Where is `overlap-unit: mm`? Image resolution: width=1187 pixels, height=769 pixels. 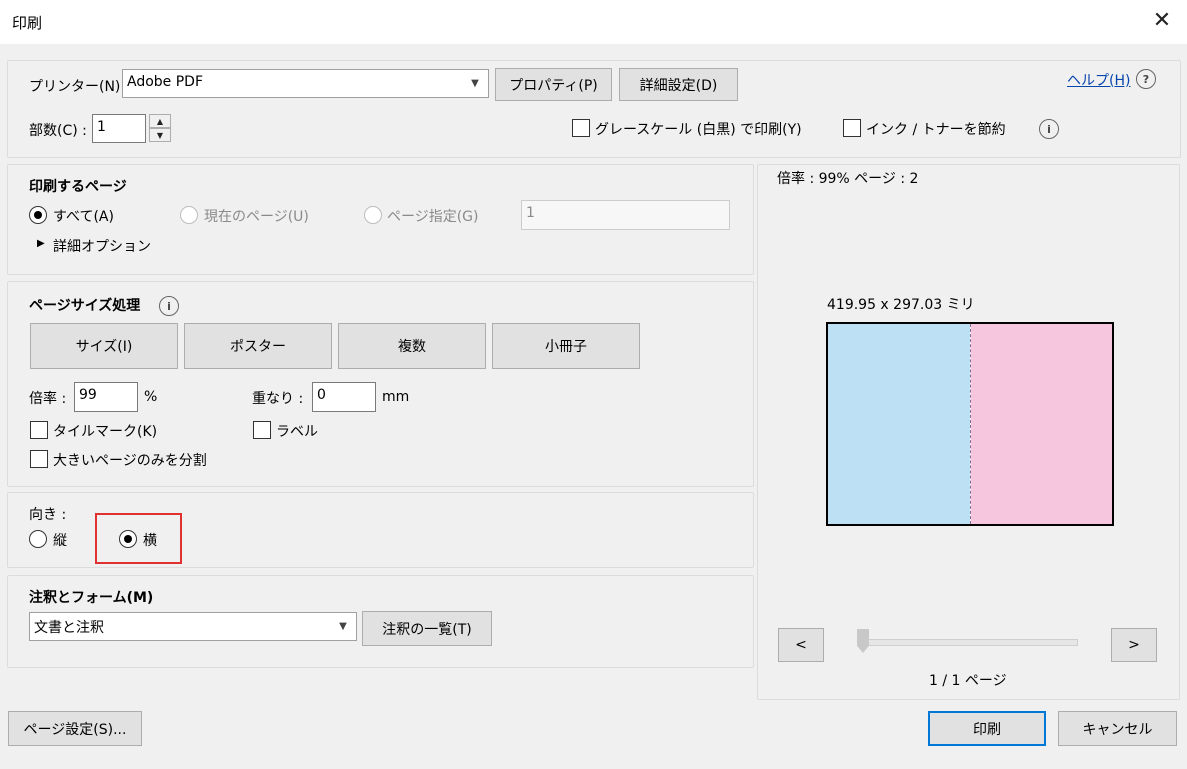
overlap-unit: mm is located at coordinates (396, 397).